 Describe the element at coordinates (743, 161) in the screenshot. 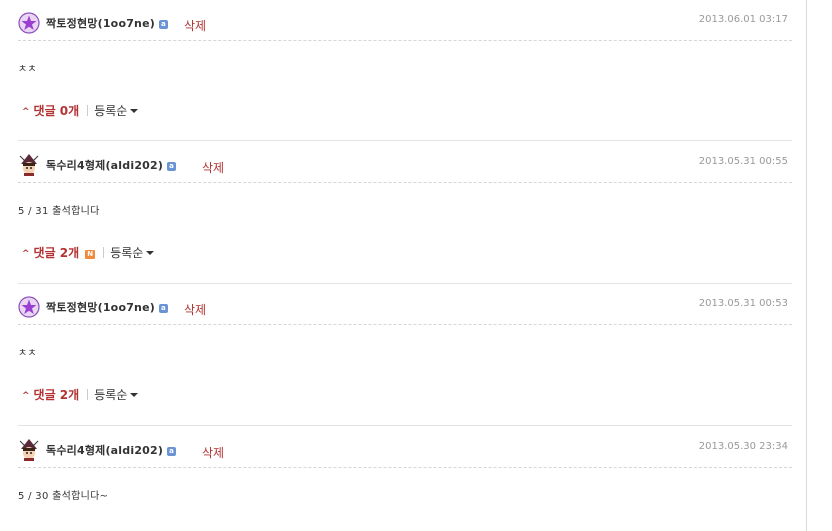

I see `comment-date: 2013.05.31 00:55` at that location.